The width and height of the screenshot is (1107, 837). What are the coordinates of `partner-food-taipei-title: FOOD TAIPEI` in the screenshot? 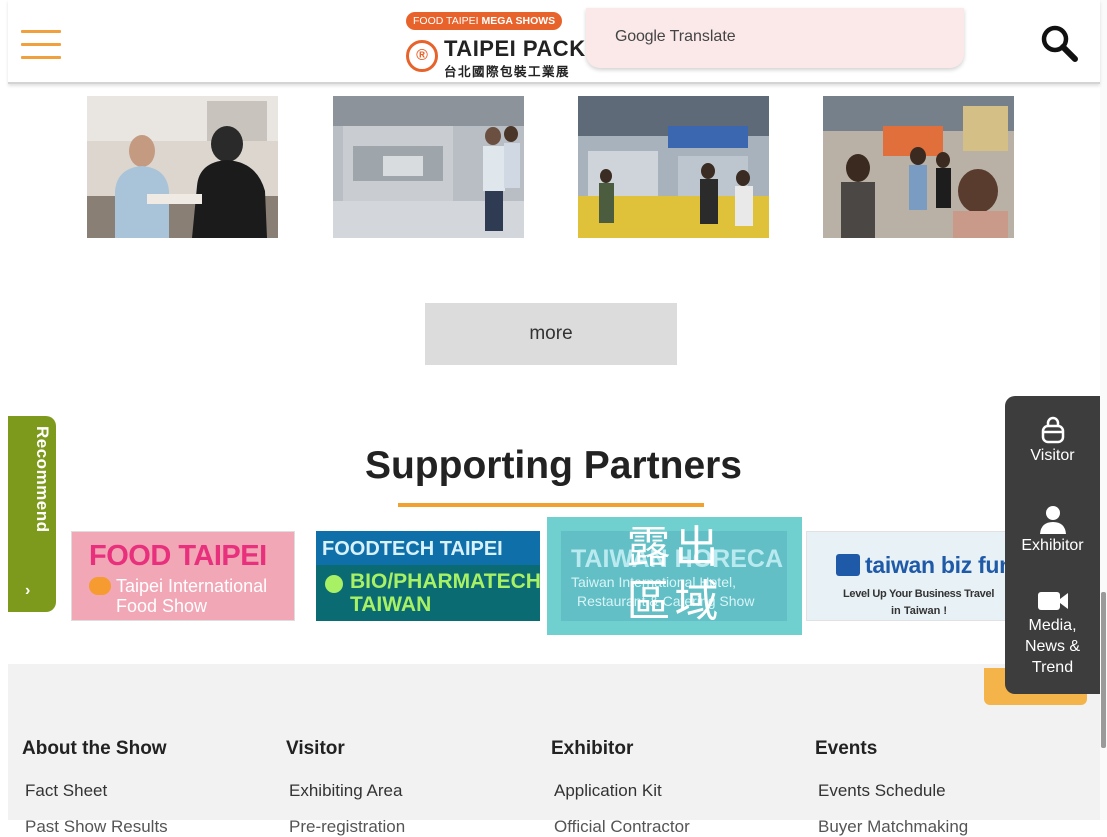 It's located at (178, 556).